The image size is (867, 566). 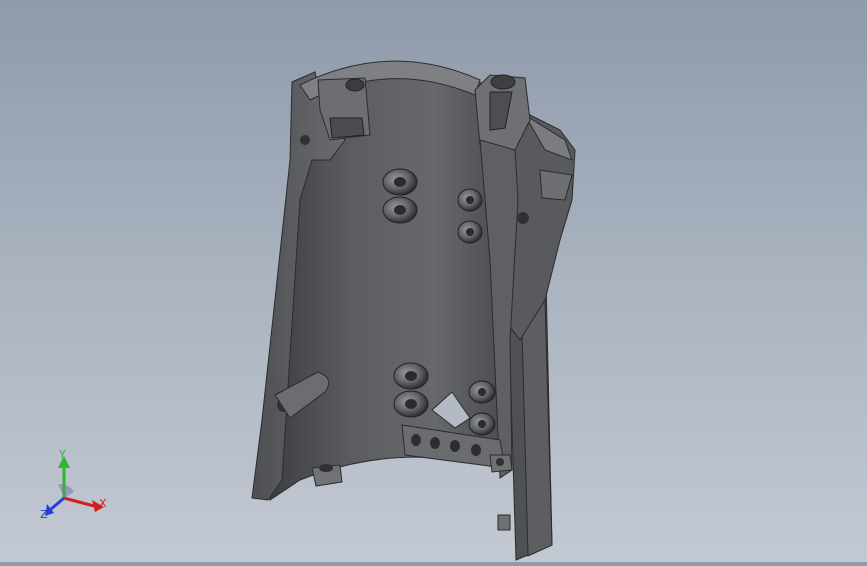 What do you see at coordinates (103, 503) in the screenshot?
I see `x-axis-label: X` at bounding box center [103, 503].